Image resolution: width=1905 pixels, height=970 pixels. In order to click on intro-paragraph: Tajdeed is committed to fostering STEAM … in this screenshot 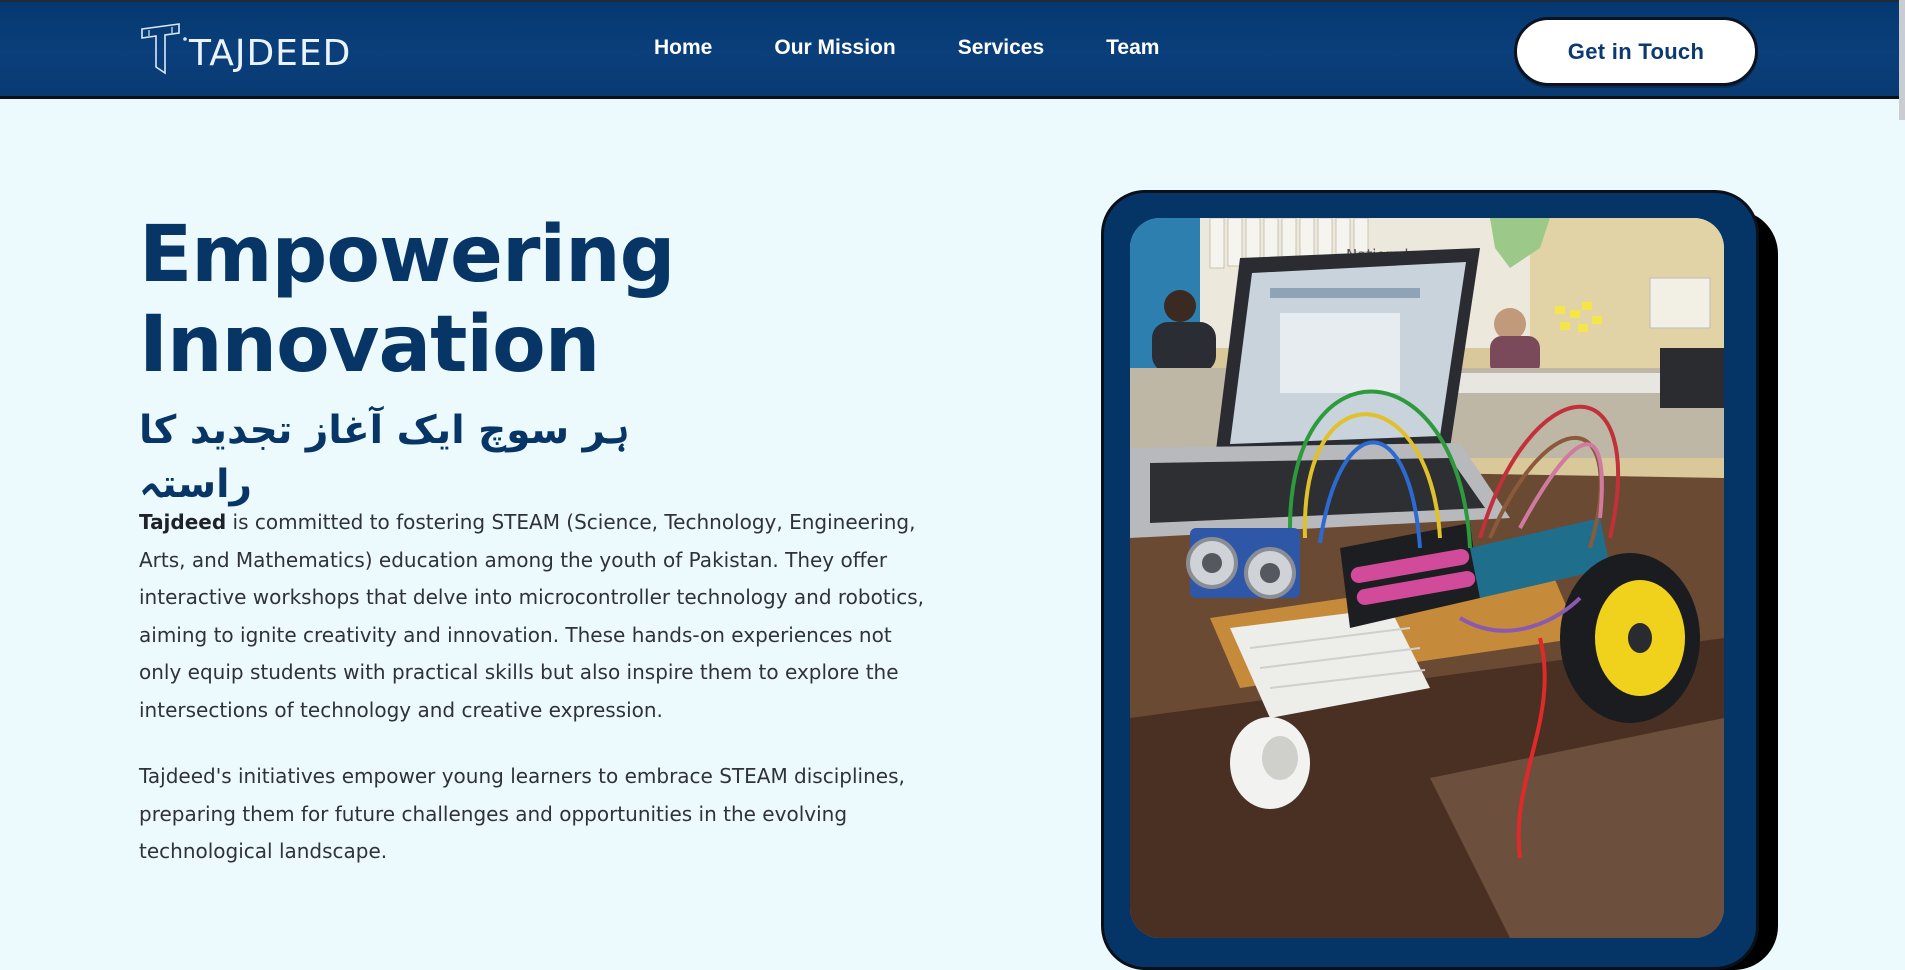, I will do `click(534, 616)`.